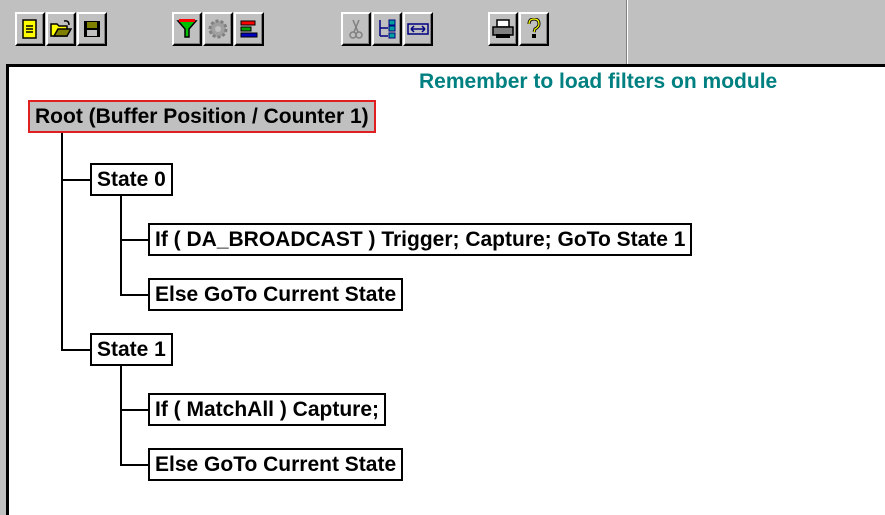 Image resolution: width=885 pixels, height=515 pixels. I want to click on expand-width-icon, so click(418, 29).